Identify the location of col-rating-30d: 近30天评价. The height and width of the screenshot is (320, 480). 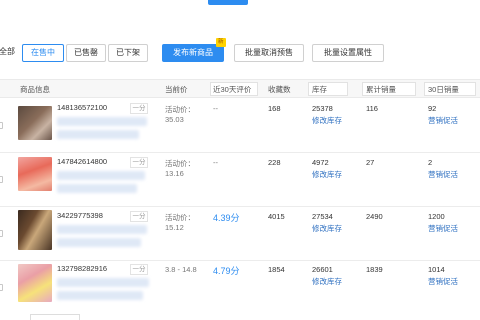
(232, 89).